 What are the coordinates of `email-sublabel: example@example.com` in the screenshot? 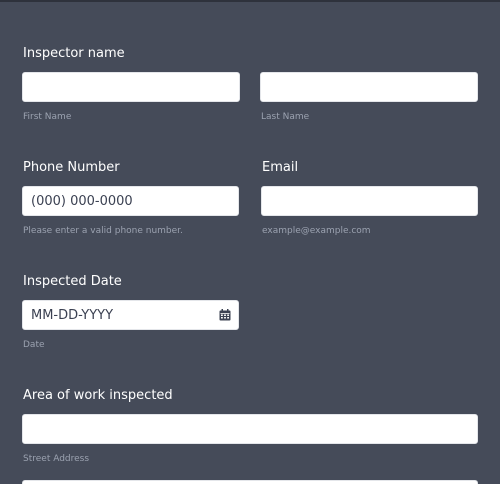 It's located at (316, 231).